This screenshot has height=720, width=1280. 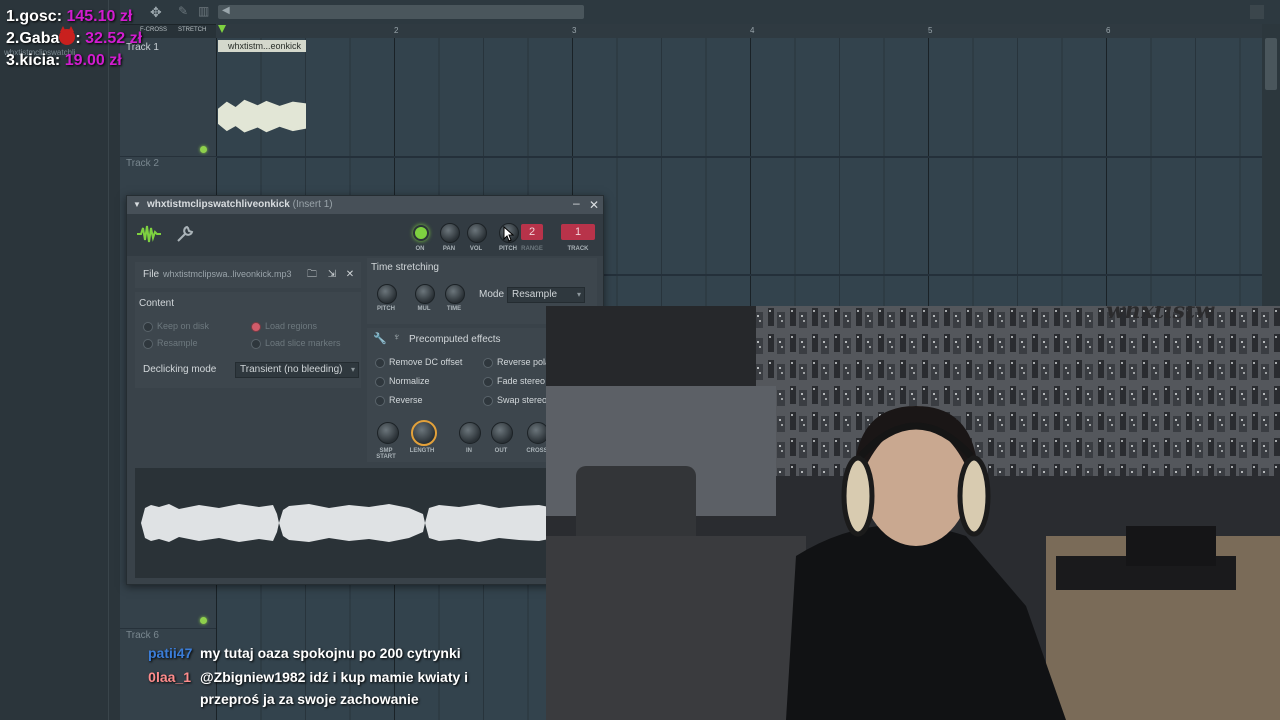 I want to click on ruler-tick: 4, so click(x=752, y=30).